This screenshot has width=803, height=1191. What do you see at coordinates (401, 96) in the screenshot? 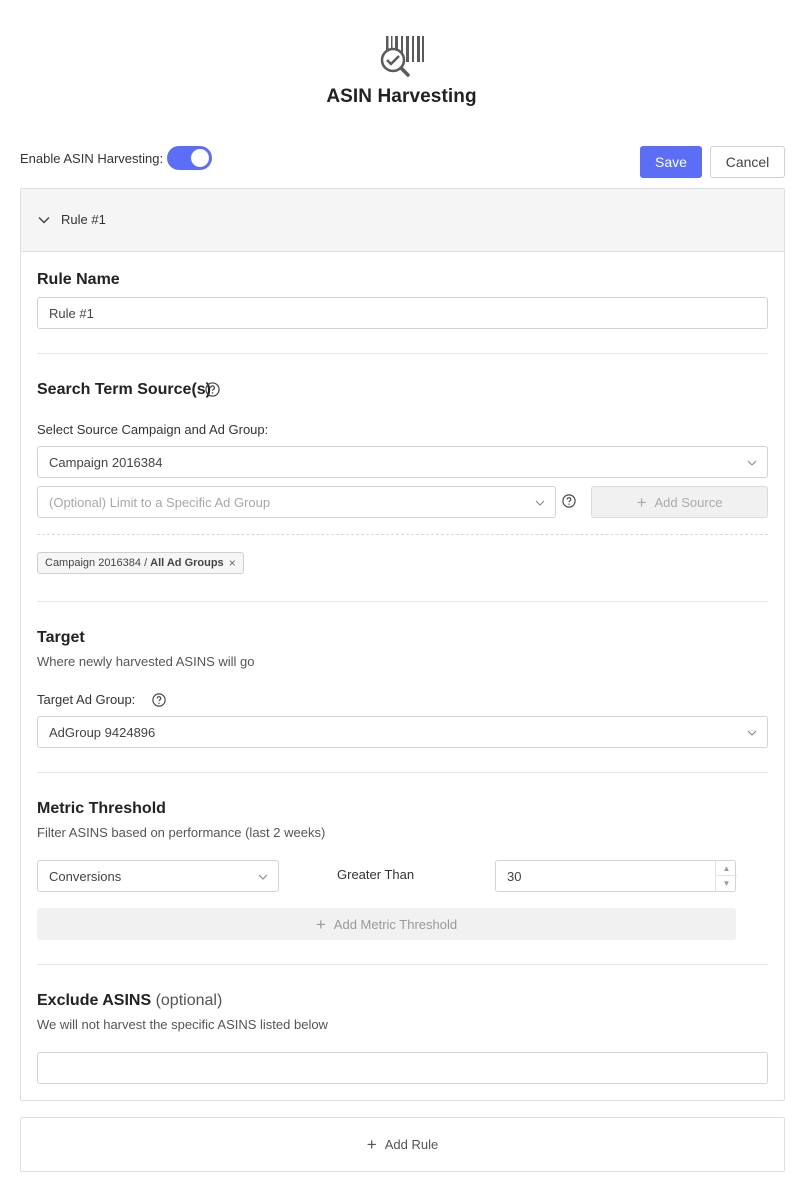
I see `page-title: ASIN Harvesting` at bounding box center [401, 96].